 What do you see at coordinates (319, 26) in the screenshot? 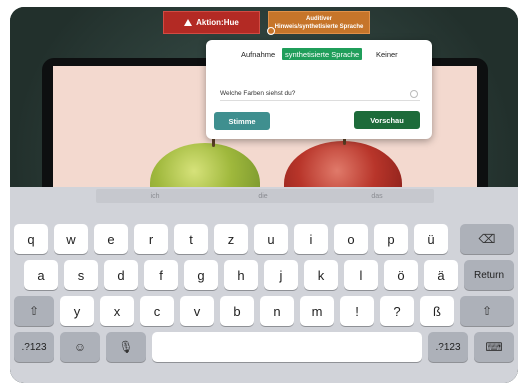
I see `audio-chip-line2: Hinweis/synthetisierte Sprache` at bounding box center [319, 26].